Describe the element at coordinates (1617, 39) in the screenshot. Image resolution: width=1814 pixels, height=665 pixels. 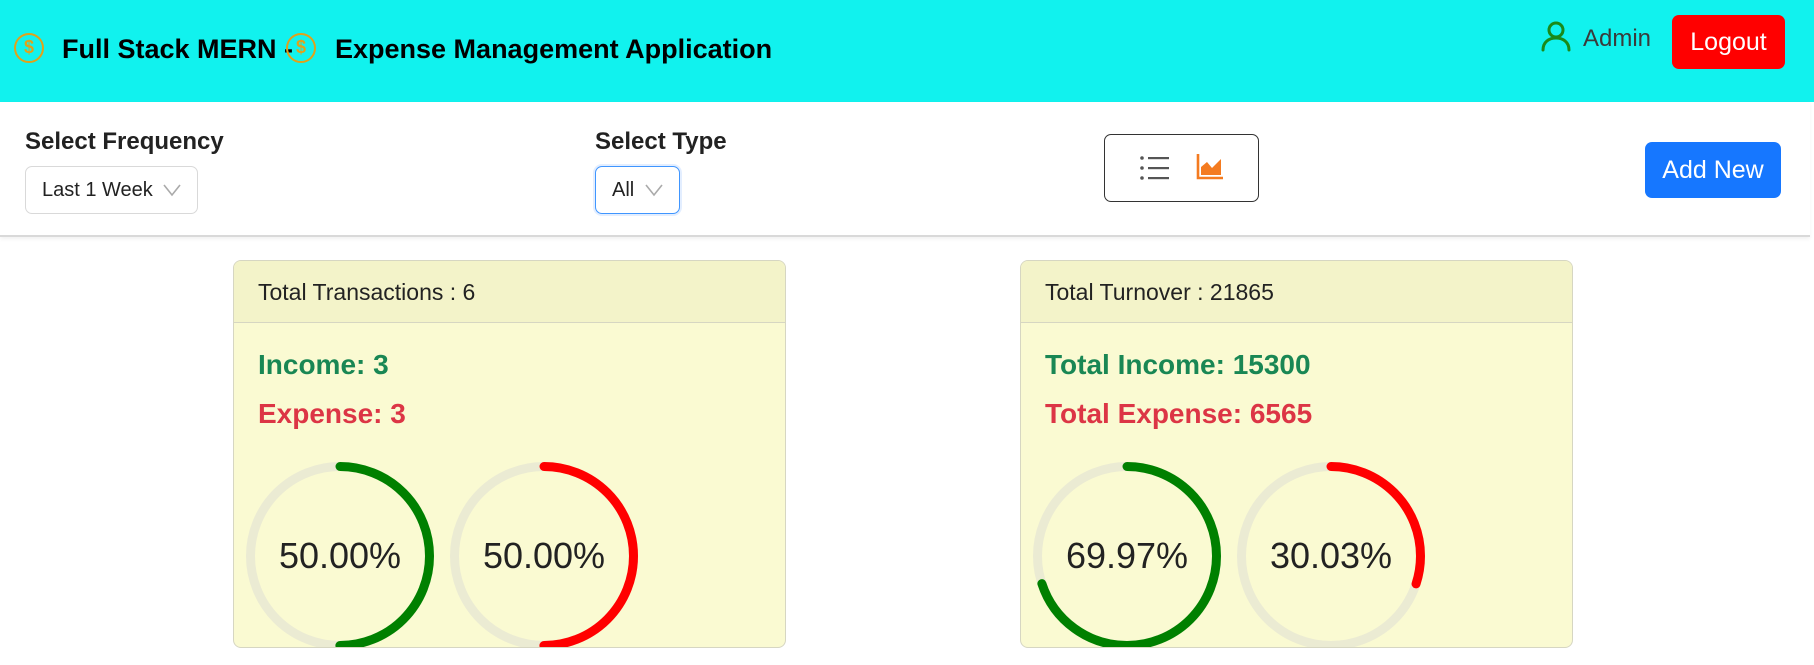
I see `user-name: Admin` at that location.